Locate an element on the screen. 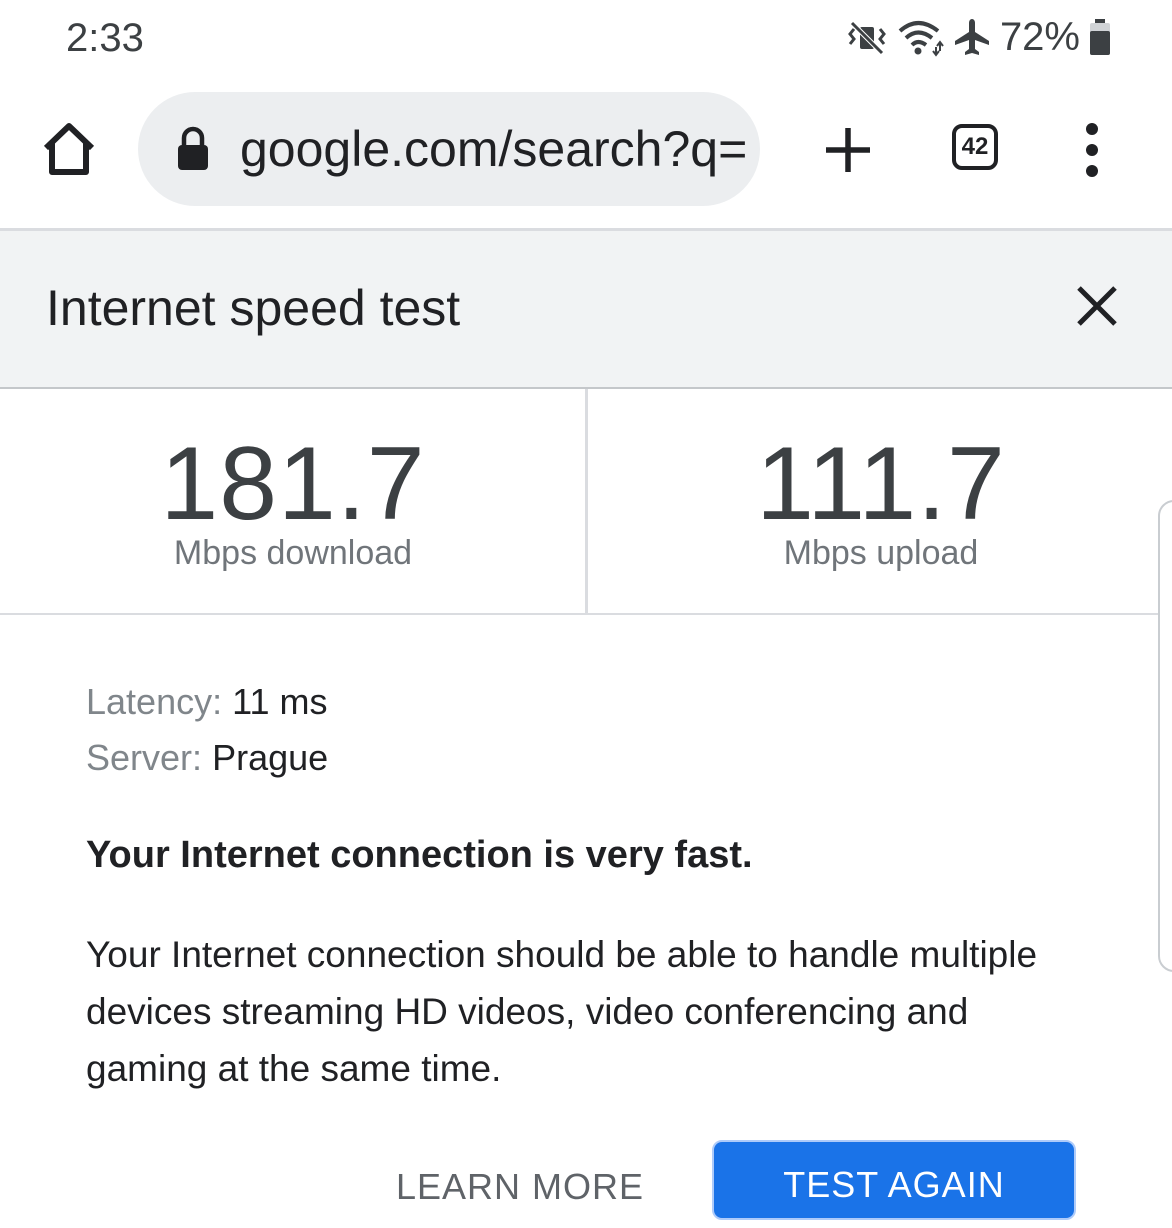 Image resolution: width=1172 pixels, height=1228 pixels. latency-row: Latency: 11 ms is located at coordinates (206, 702).